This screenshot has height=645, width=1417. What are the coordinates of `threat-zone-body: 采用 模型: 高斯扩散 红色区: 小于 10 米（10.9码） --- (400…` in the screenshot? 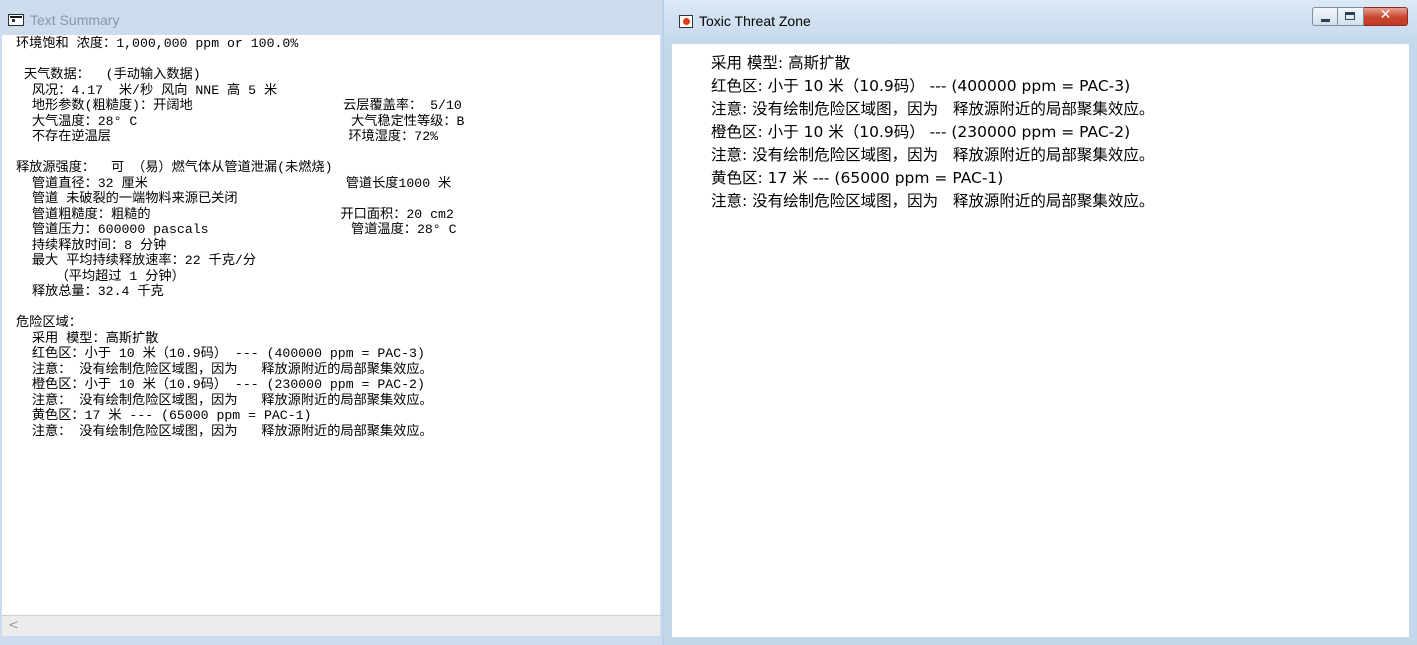 It's located at (932, 132).